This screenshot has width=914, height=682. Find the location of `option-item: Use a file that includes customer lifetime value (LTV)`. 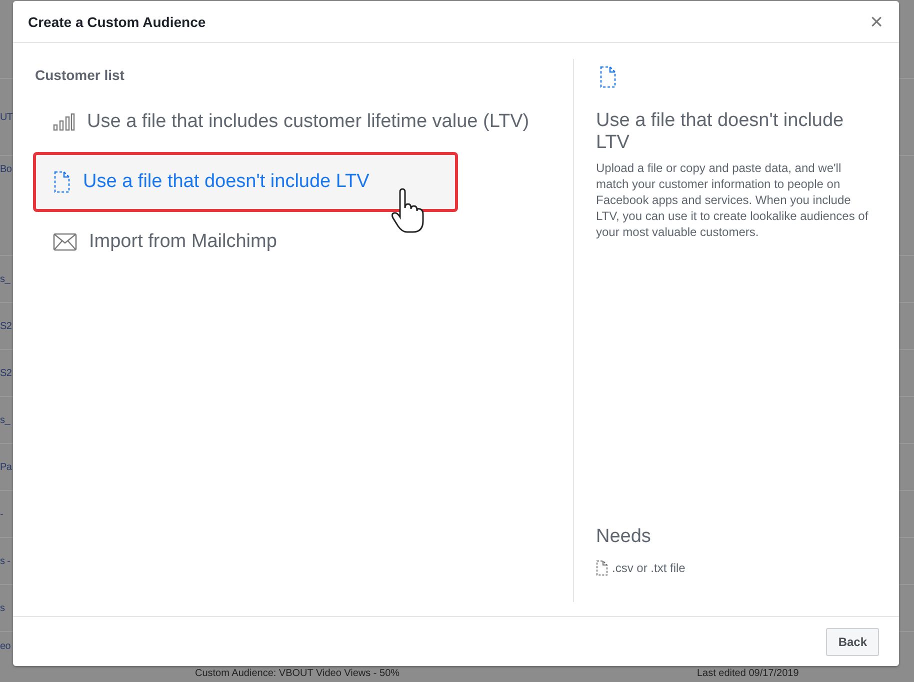

option-item: Use a file that includes customer lifetime value (LTV) is located at coordinates (286, 122).